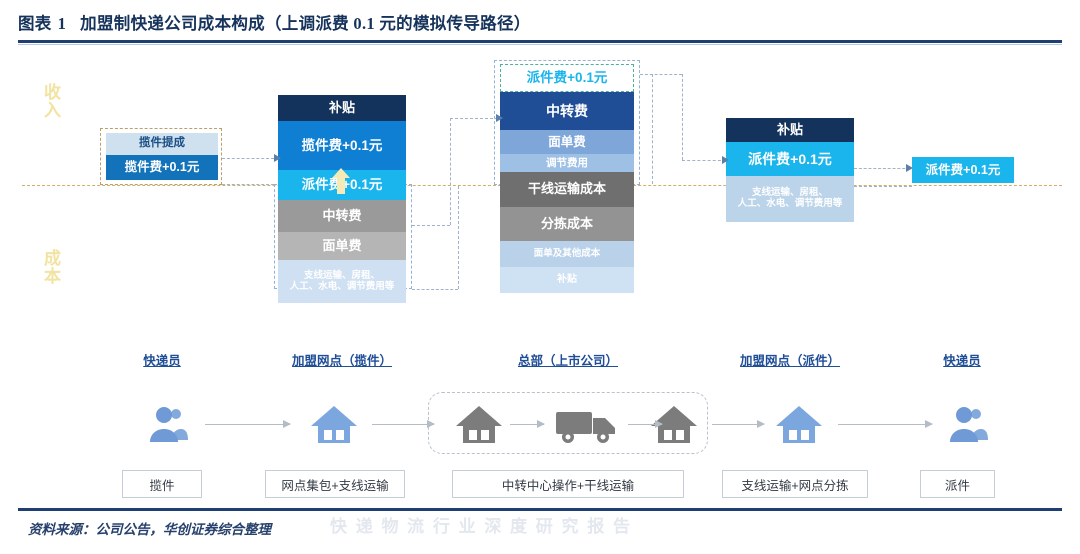 The image size is (1080, 554). Describe the element at coordinates (149, 529) in the screenshot. I see `source-note: 资料来源：公司公告，华创证券综合整理` at that location.